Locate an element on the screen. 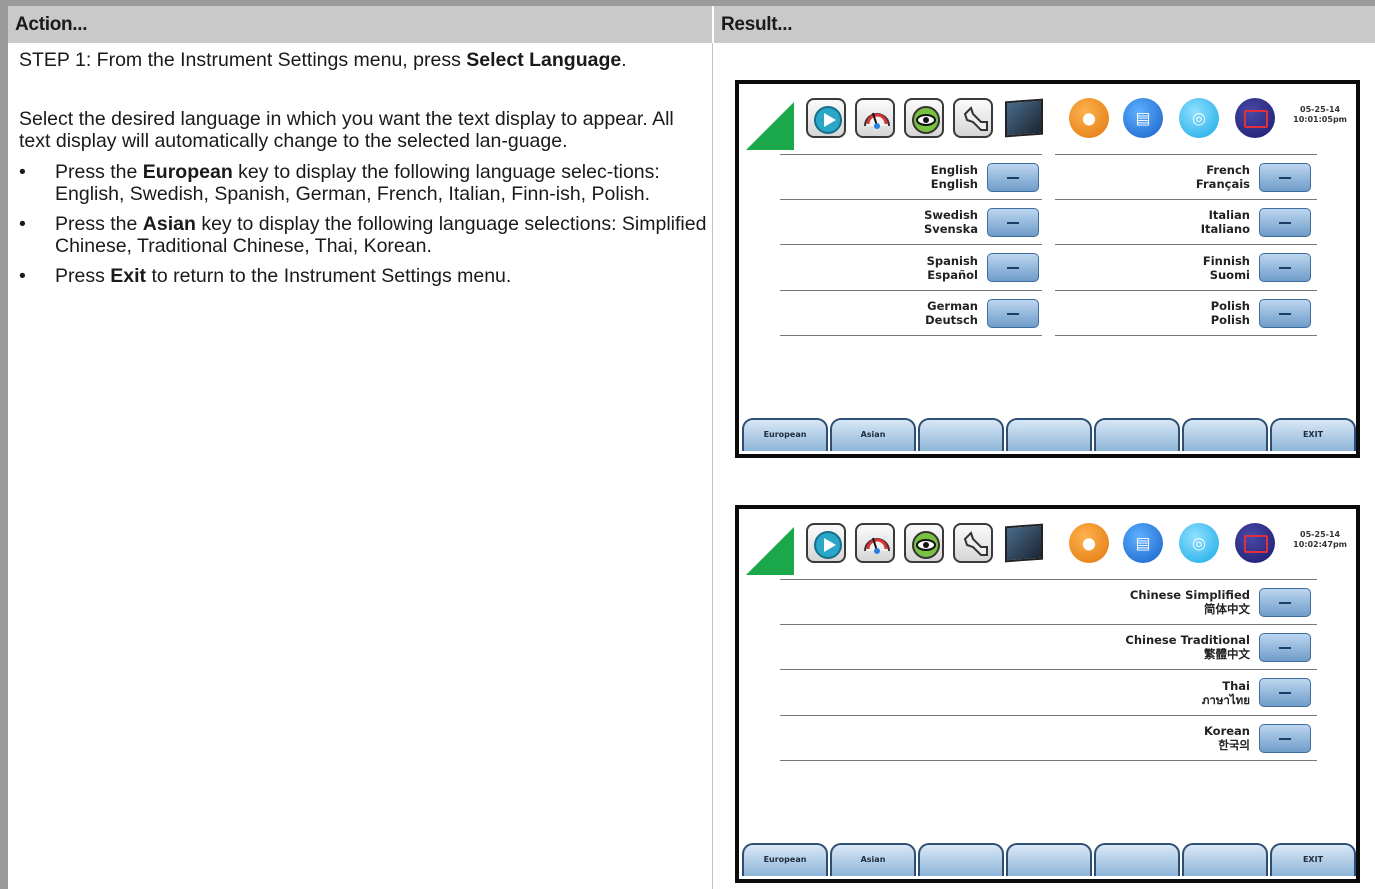 The width and height of the screenshot is (1375, 889). language-native-name: 한국의 is located at coordinates (1234, 745).